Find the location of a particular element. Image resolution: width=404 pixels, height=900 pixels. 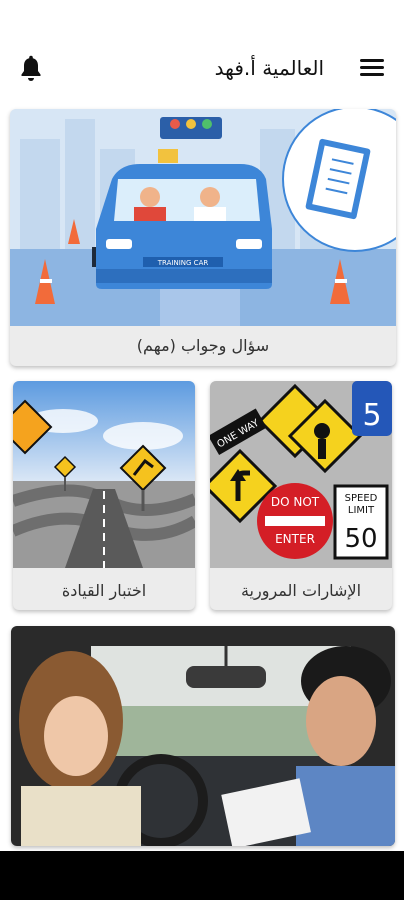

driving-test-label: اختبار القيادة is located at coordinates (104, 590).